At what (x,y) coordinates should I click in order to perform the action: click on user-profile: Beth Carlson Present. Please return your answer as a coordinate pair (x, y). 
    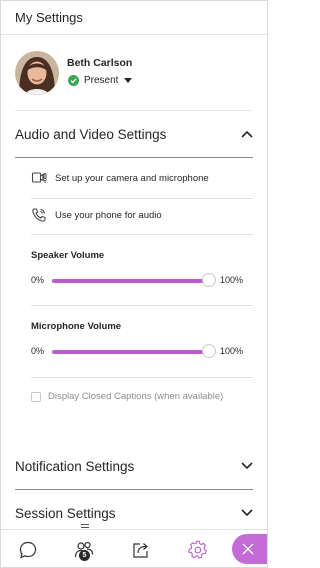
    Looking at the image, I should click on (134, 81).